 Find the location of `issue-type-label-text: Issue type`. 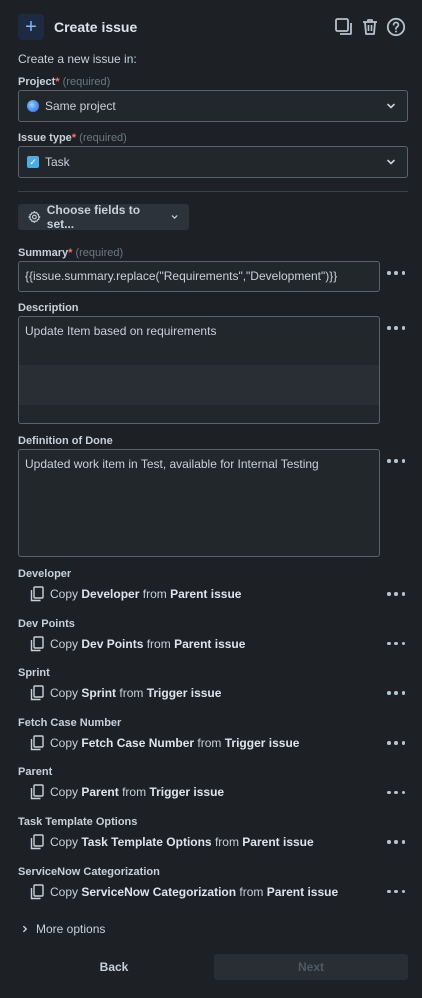

issue-type-label-text: Issue type is located at coordinates (45, 138).